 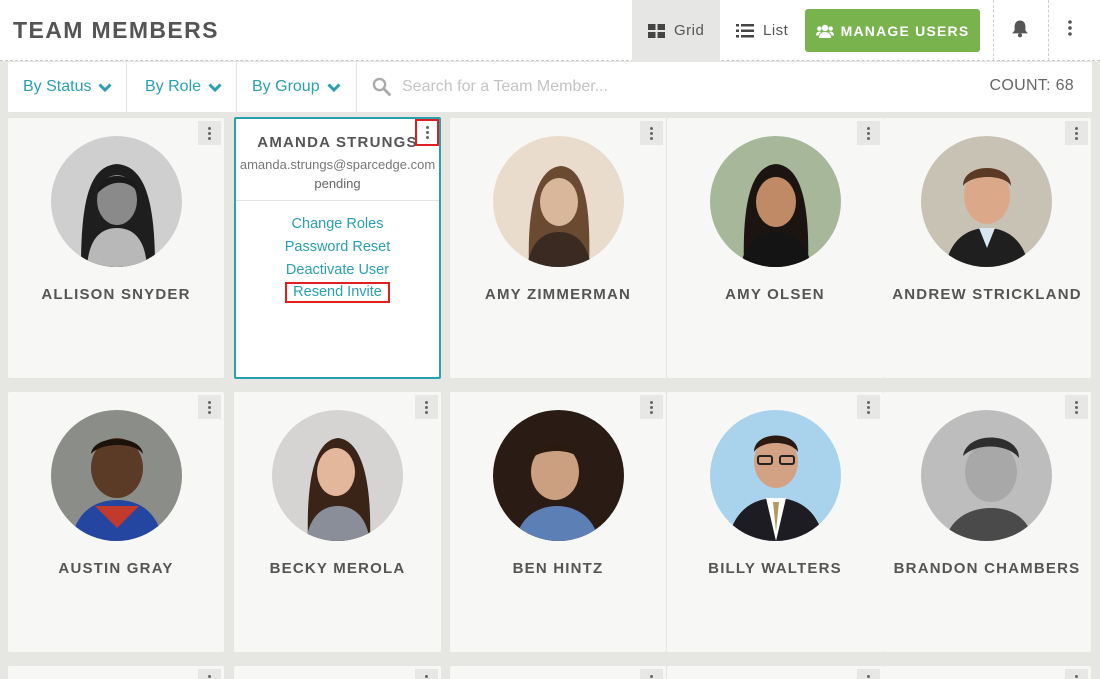 I want to click on filter-by-role-label: By Role, so click(x=173, y=86).